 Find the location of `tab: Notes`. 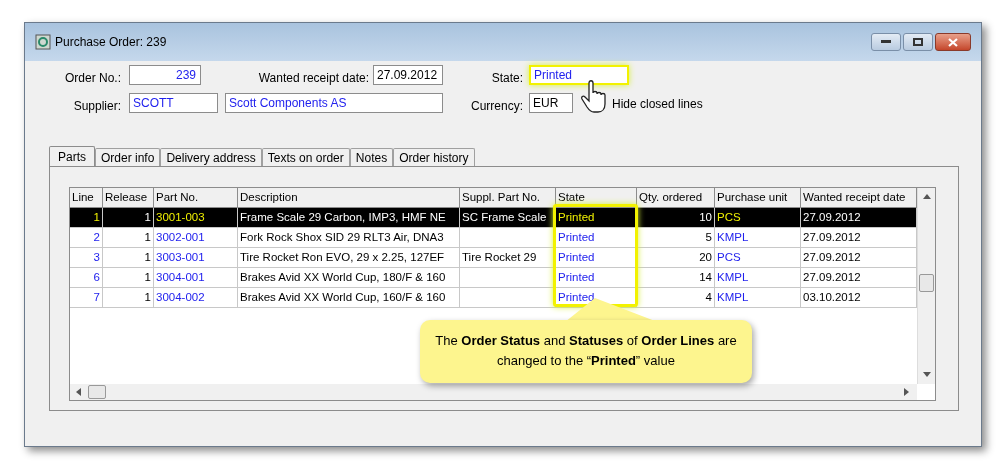

tab: Notes is located at coordinates (371, 157).